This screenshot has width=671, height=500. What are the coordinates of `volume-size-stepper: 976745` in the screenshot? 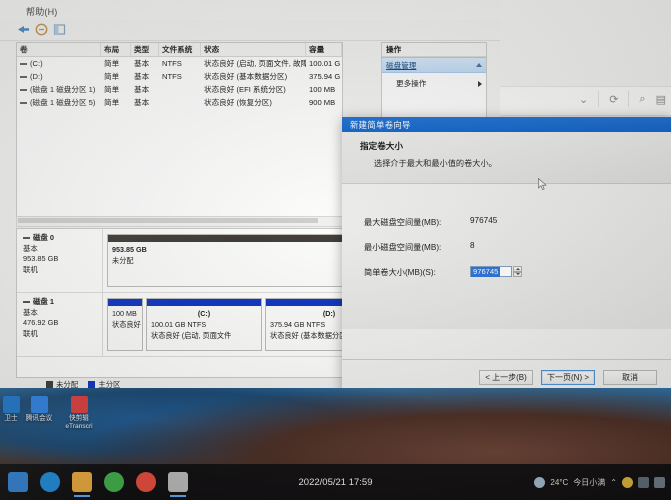 It's located at (570, 271).